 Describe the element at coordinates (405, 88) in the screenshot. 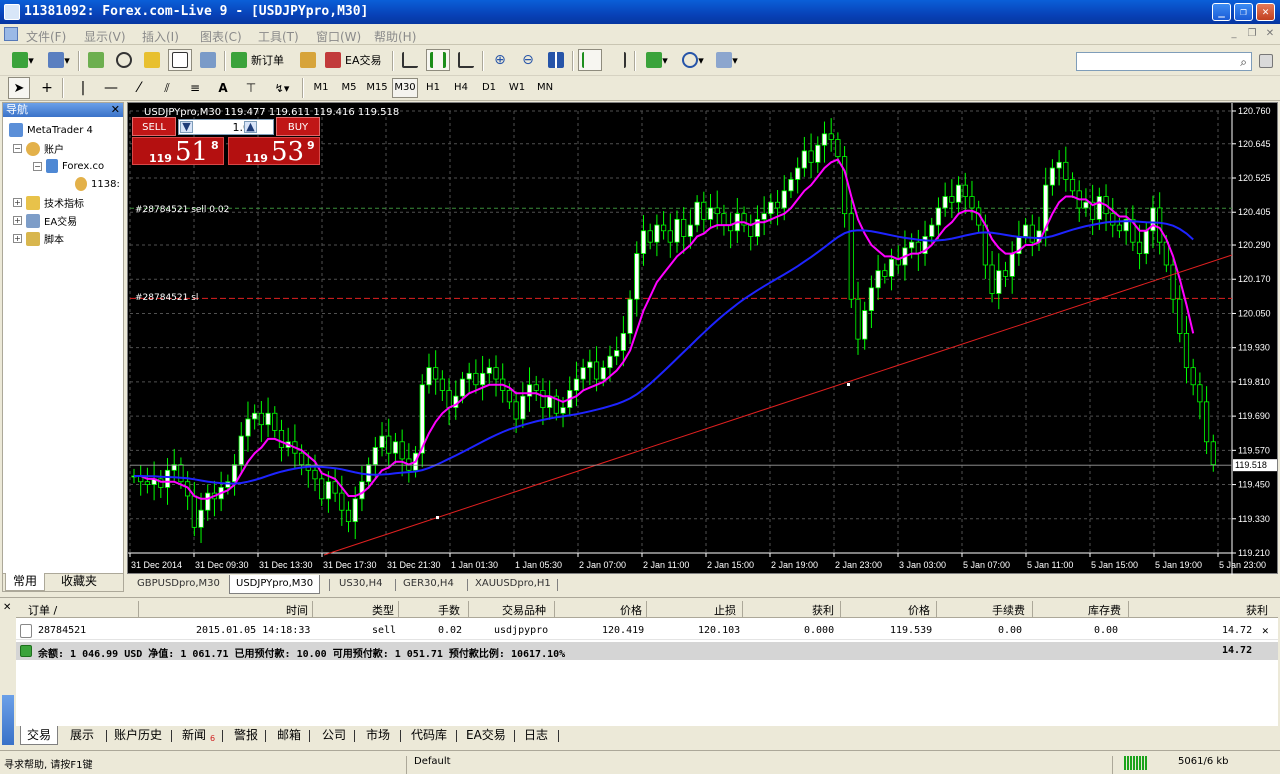

I see `tf-m30: M30` at that location.